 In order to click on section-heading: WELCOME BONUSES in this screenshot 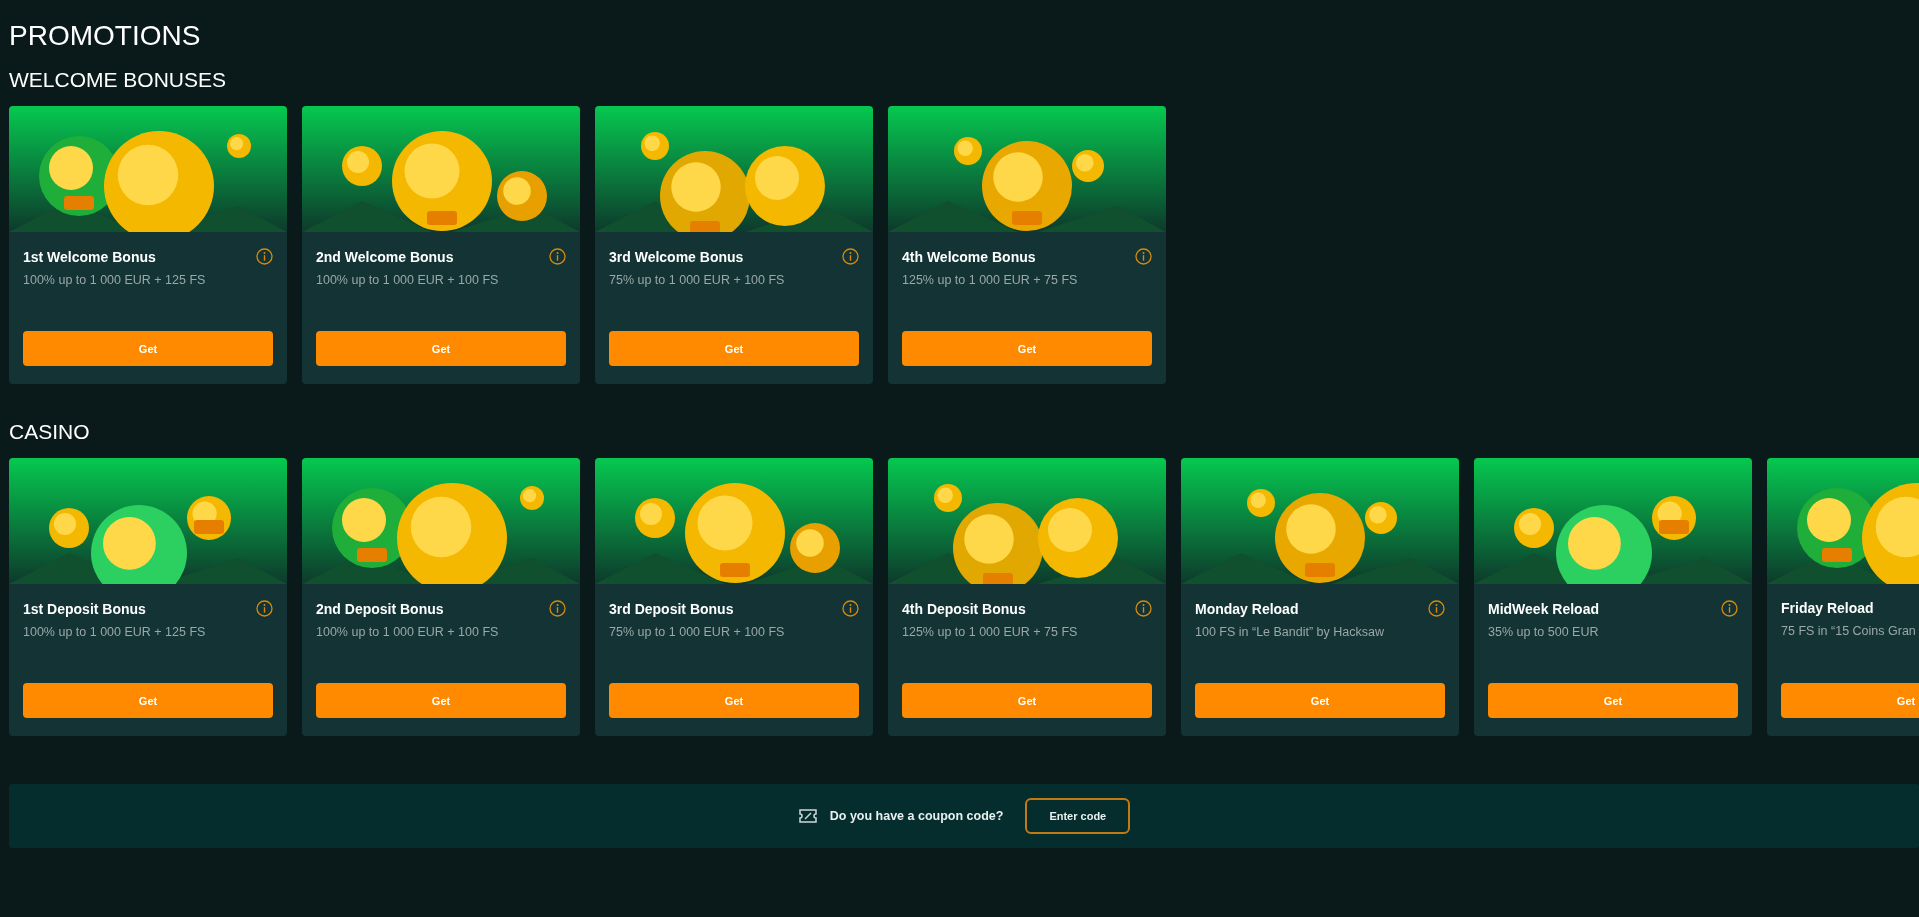, I will do `click(118, 80)`.